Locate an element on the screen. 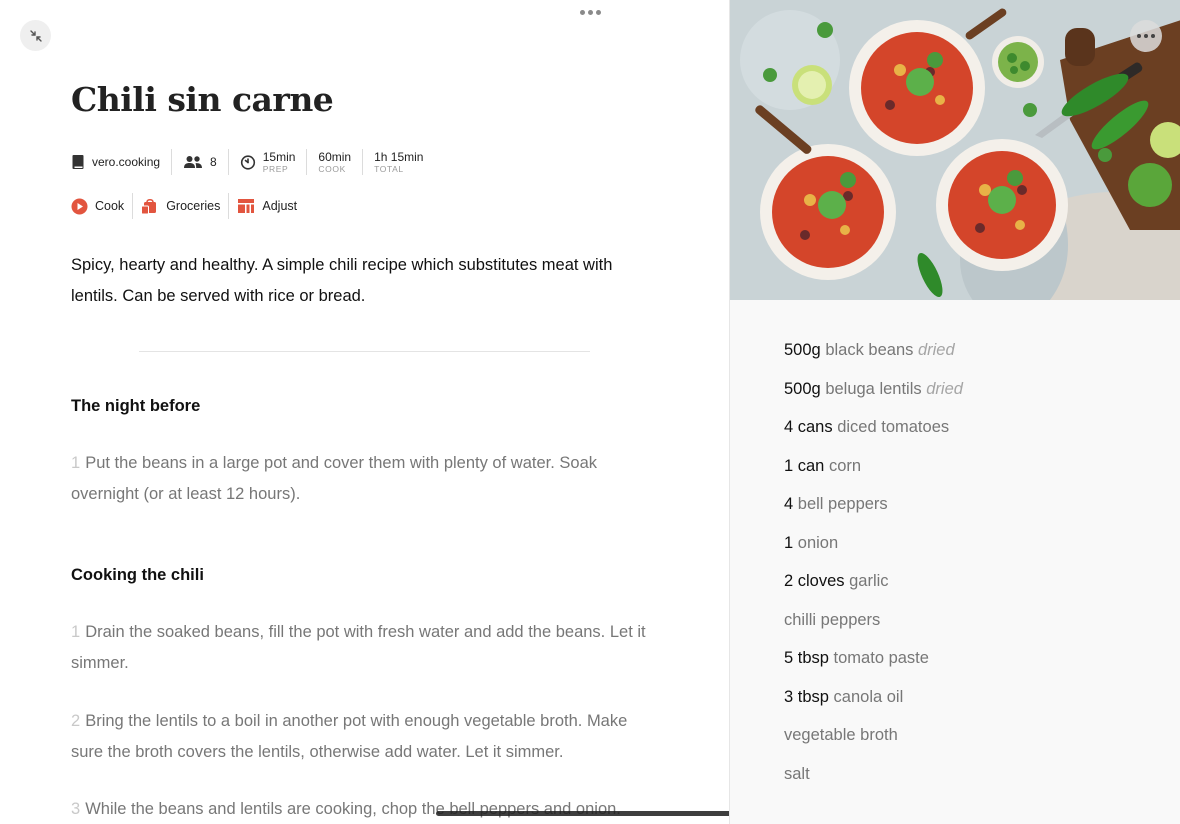 Image resolution: width=1180 pixels, height=824 pixels. scale-icon is located at coordinates (246, 206).